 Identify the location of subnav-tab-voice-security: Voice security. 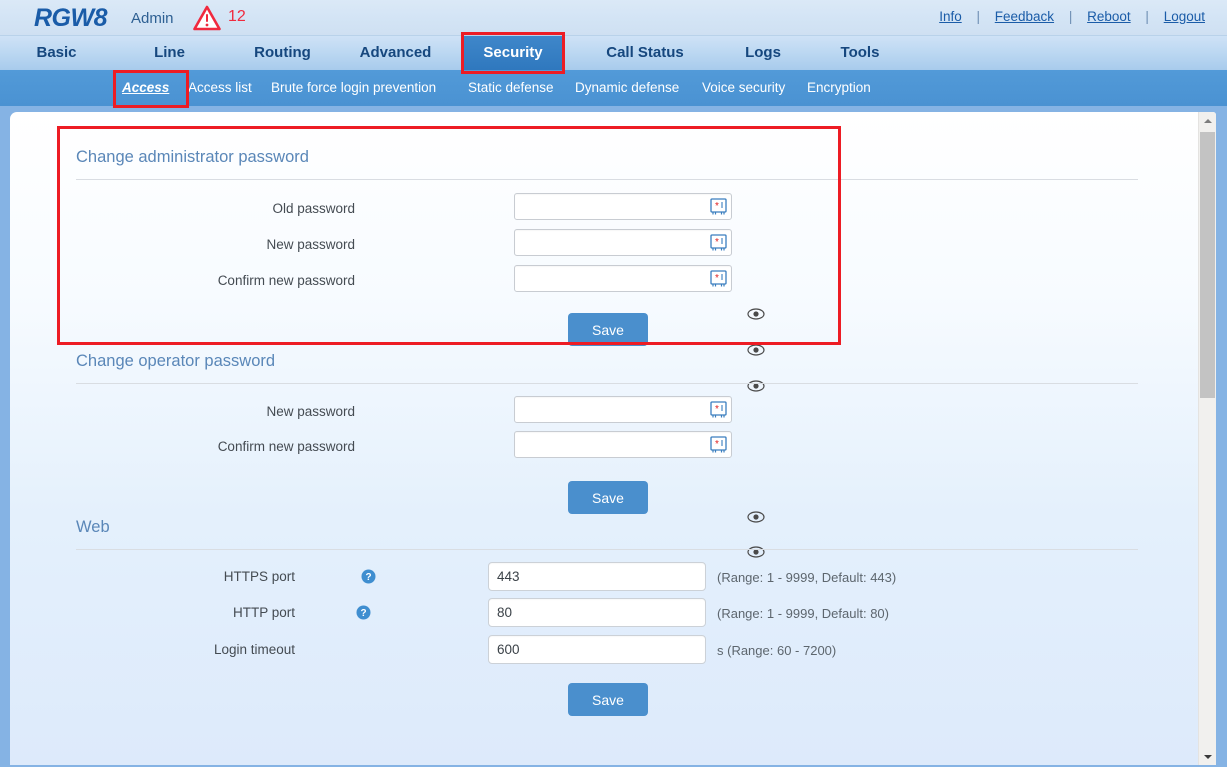
(743, 88).